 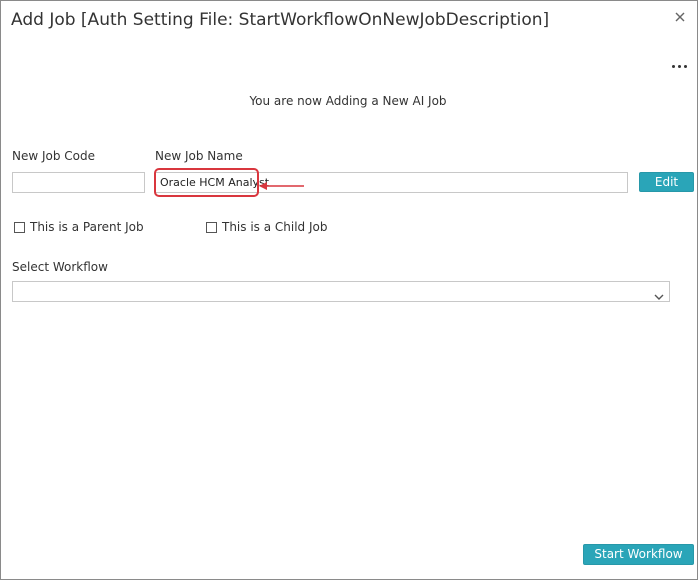 I want to click on child-job-checkbox, so click(x=211, y=227).